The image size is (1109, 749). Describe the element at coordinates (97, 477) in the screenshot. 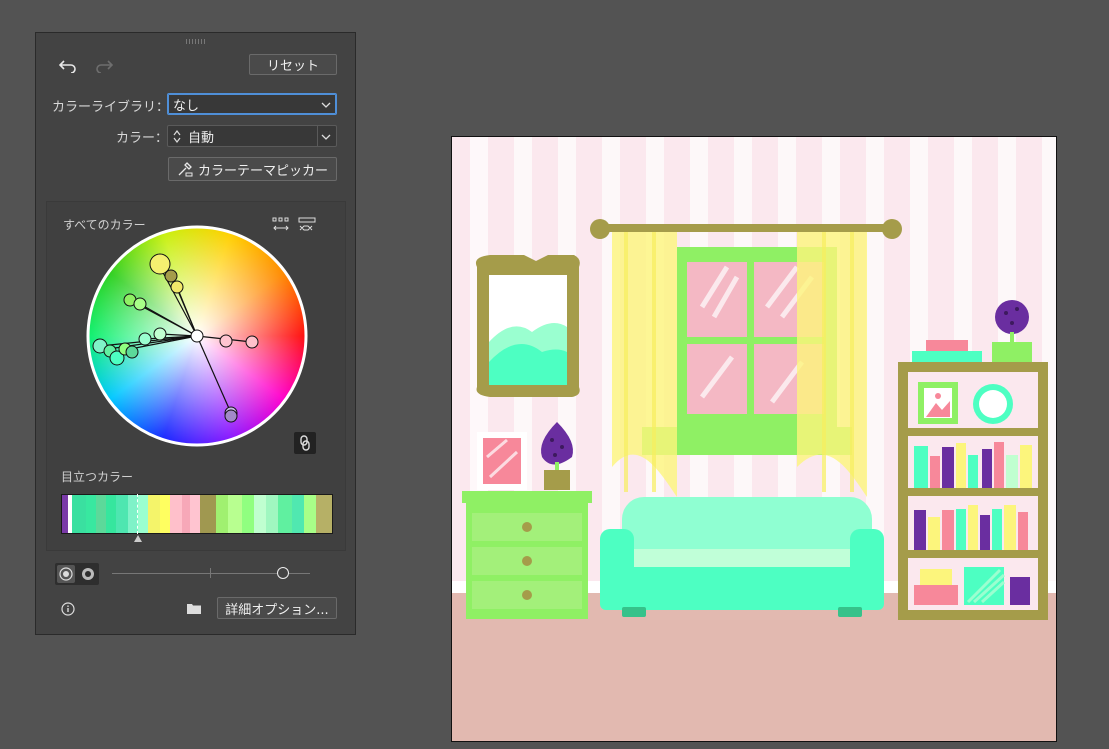

I see `prominent-colors-label: 目立つカラー` at that location.